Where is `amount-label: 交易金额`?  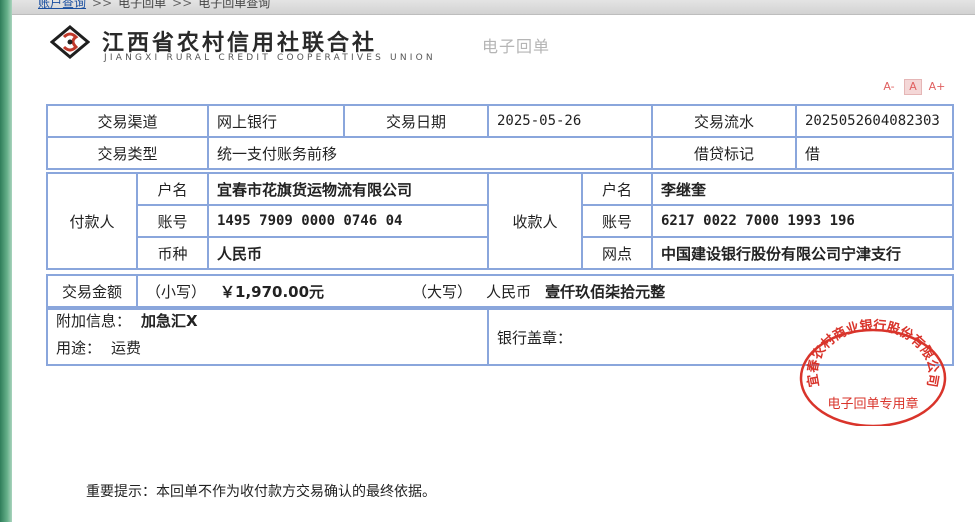 amount-label: 交易金额 is located at coordinates (92, 291).